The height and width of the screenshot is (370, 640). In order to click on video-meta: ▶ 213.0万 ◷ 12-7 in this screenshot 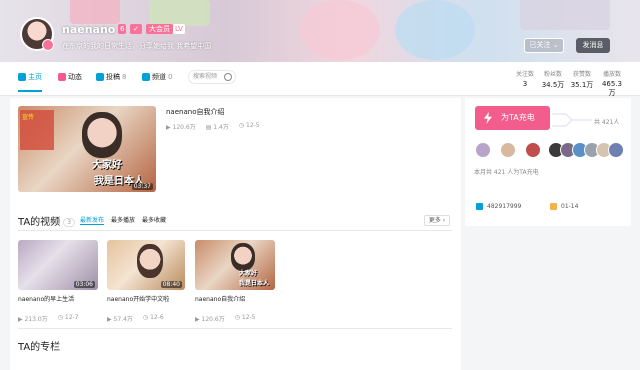, I will do `click(48, 318)`.